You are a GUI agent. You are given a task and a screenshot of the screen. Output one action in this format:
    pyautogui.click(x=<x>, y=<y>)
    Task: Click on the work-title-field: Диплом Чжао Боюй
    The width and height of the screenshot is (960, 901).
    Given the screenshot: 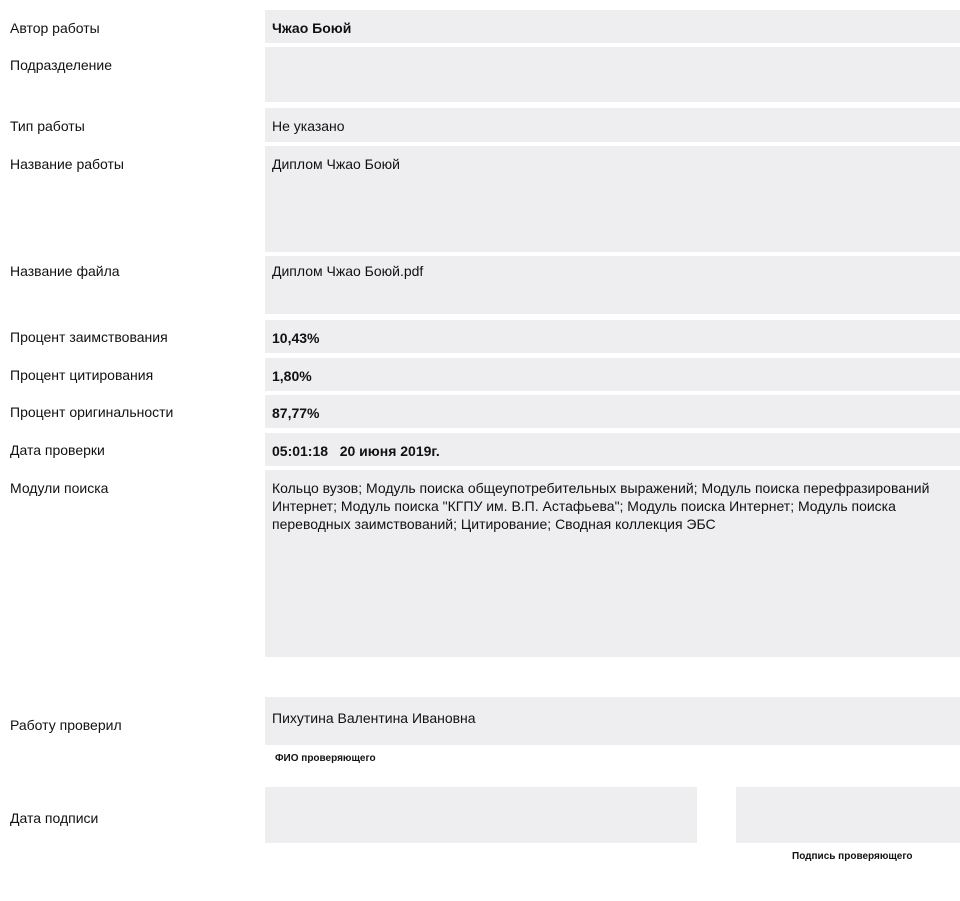 What is the action you would take?
    pyautogui.click(x=612, y=199)
    